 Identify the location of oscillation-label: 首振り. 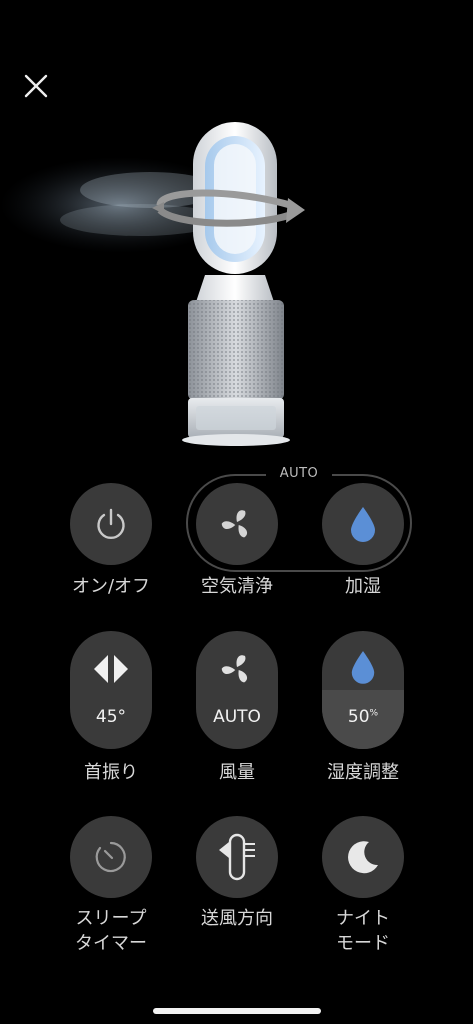
(111, 772).